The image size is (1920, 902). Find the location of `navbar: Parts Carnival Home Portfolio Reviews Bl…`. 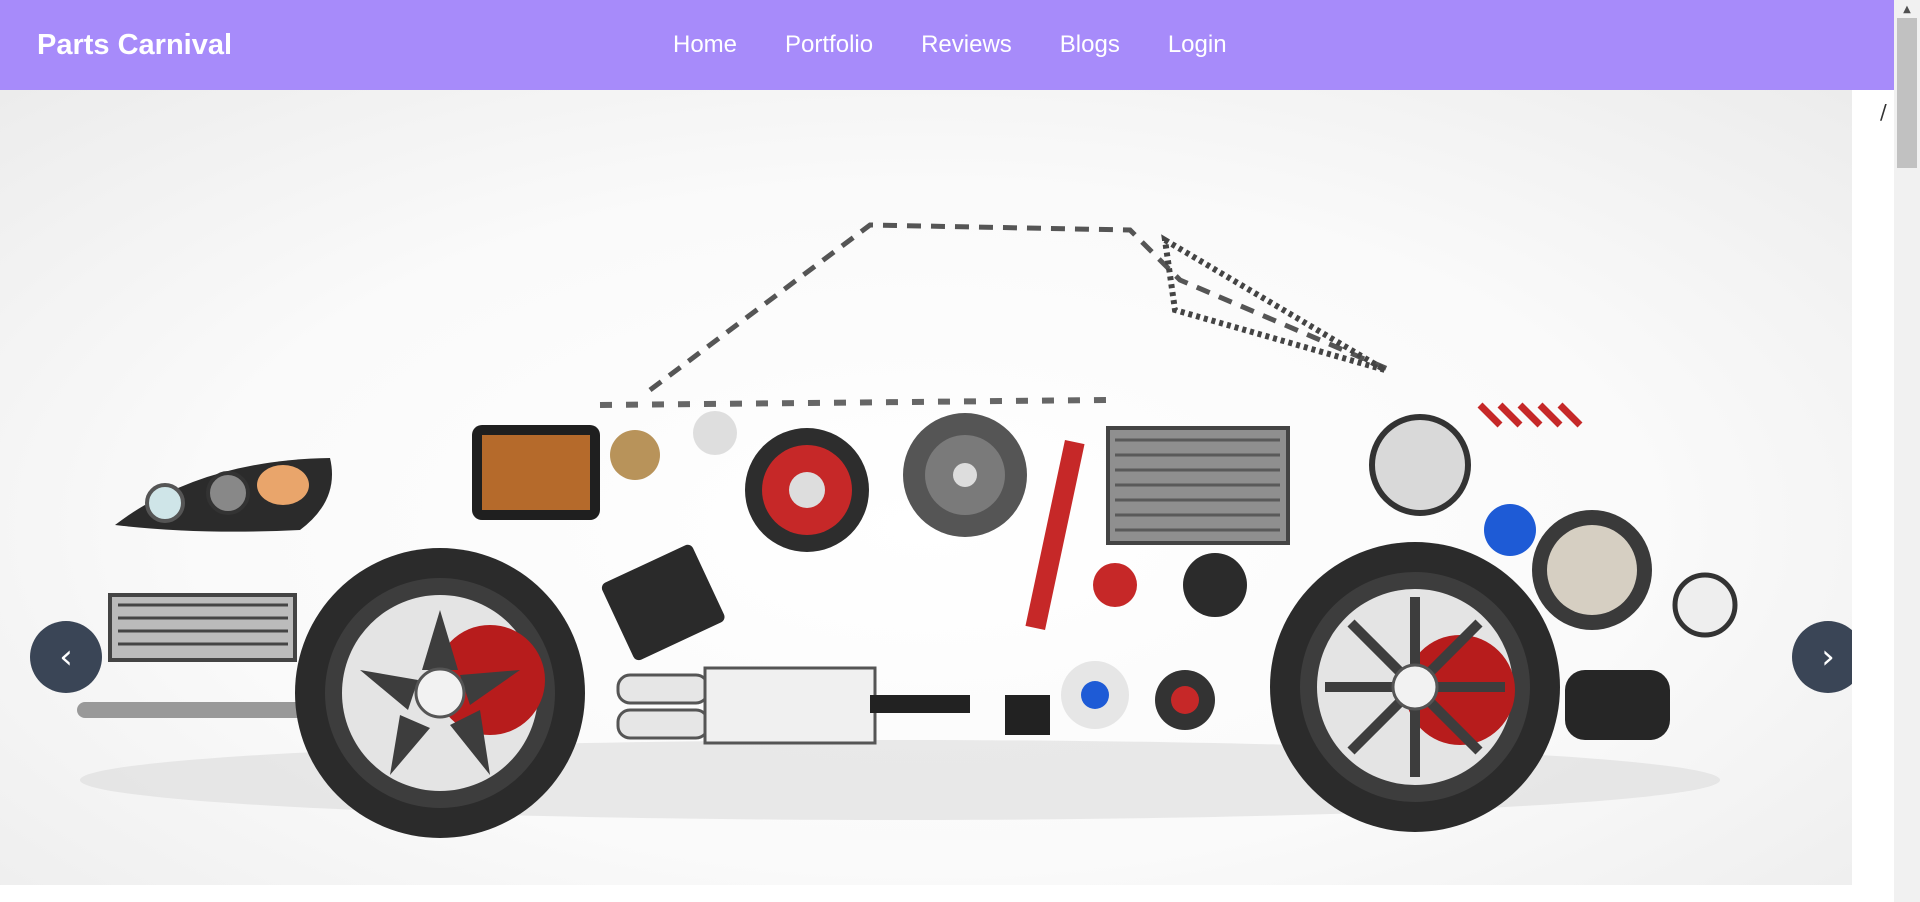

navbar: Parts Carnival Home Portfolio Reviews Bl… is located at coordinates (947, 45).